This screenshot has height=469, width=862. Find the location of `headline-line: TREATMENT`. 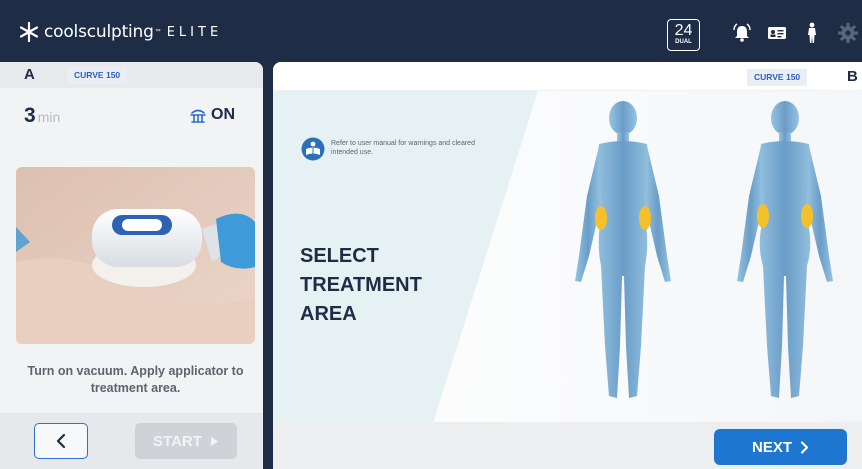

headline-line: TREATMENT is located at coordinates (361, 285).